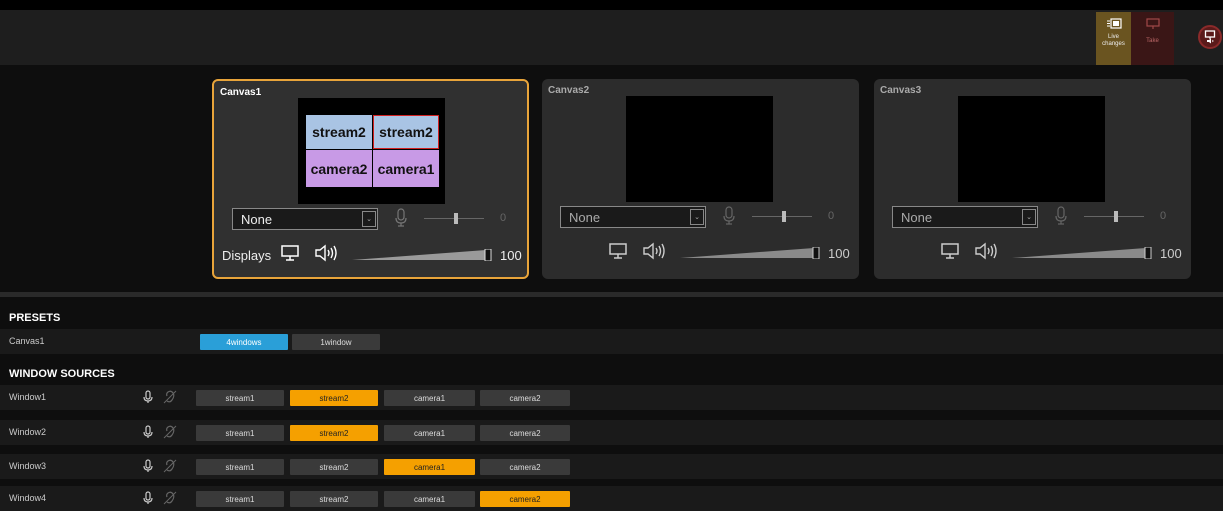 Image resolution: width=1223 pixels, height=511 pixels. Describe the element at coordinates (406, 168) in the screenshot. I see `preview-tile: camera1` at that location.